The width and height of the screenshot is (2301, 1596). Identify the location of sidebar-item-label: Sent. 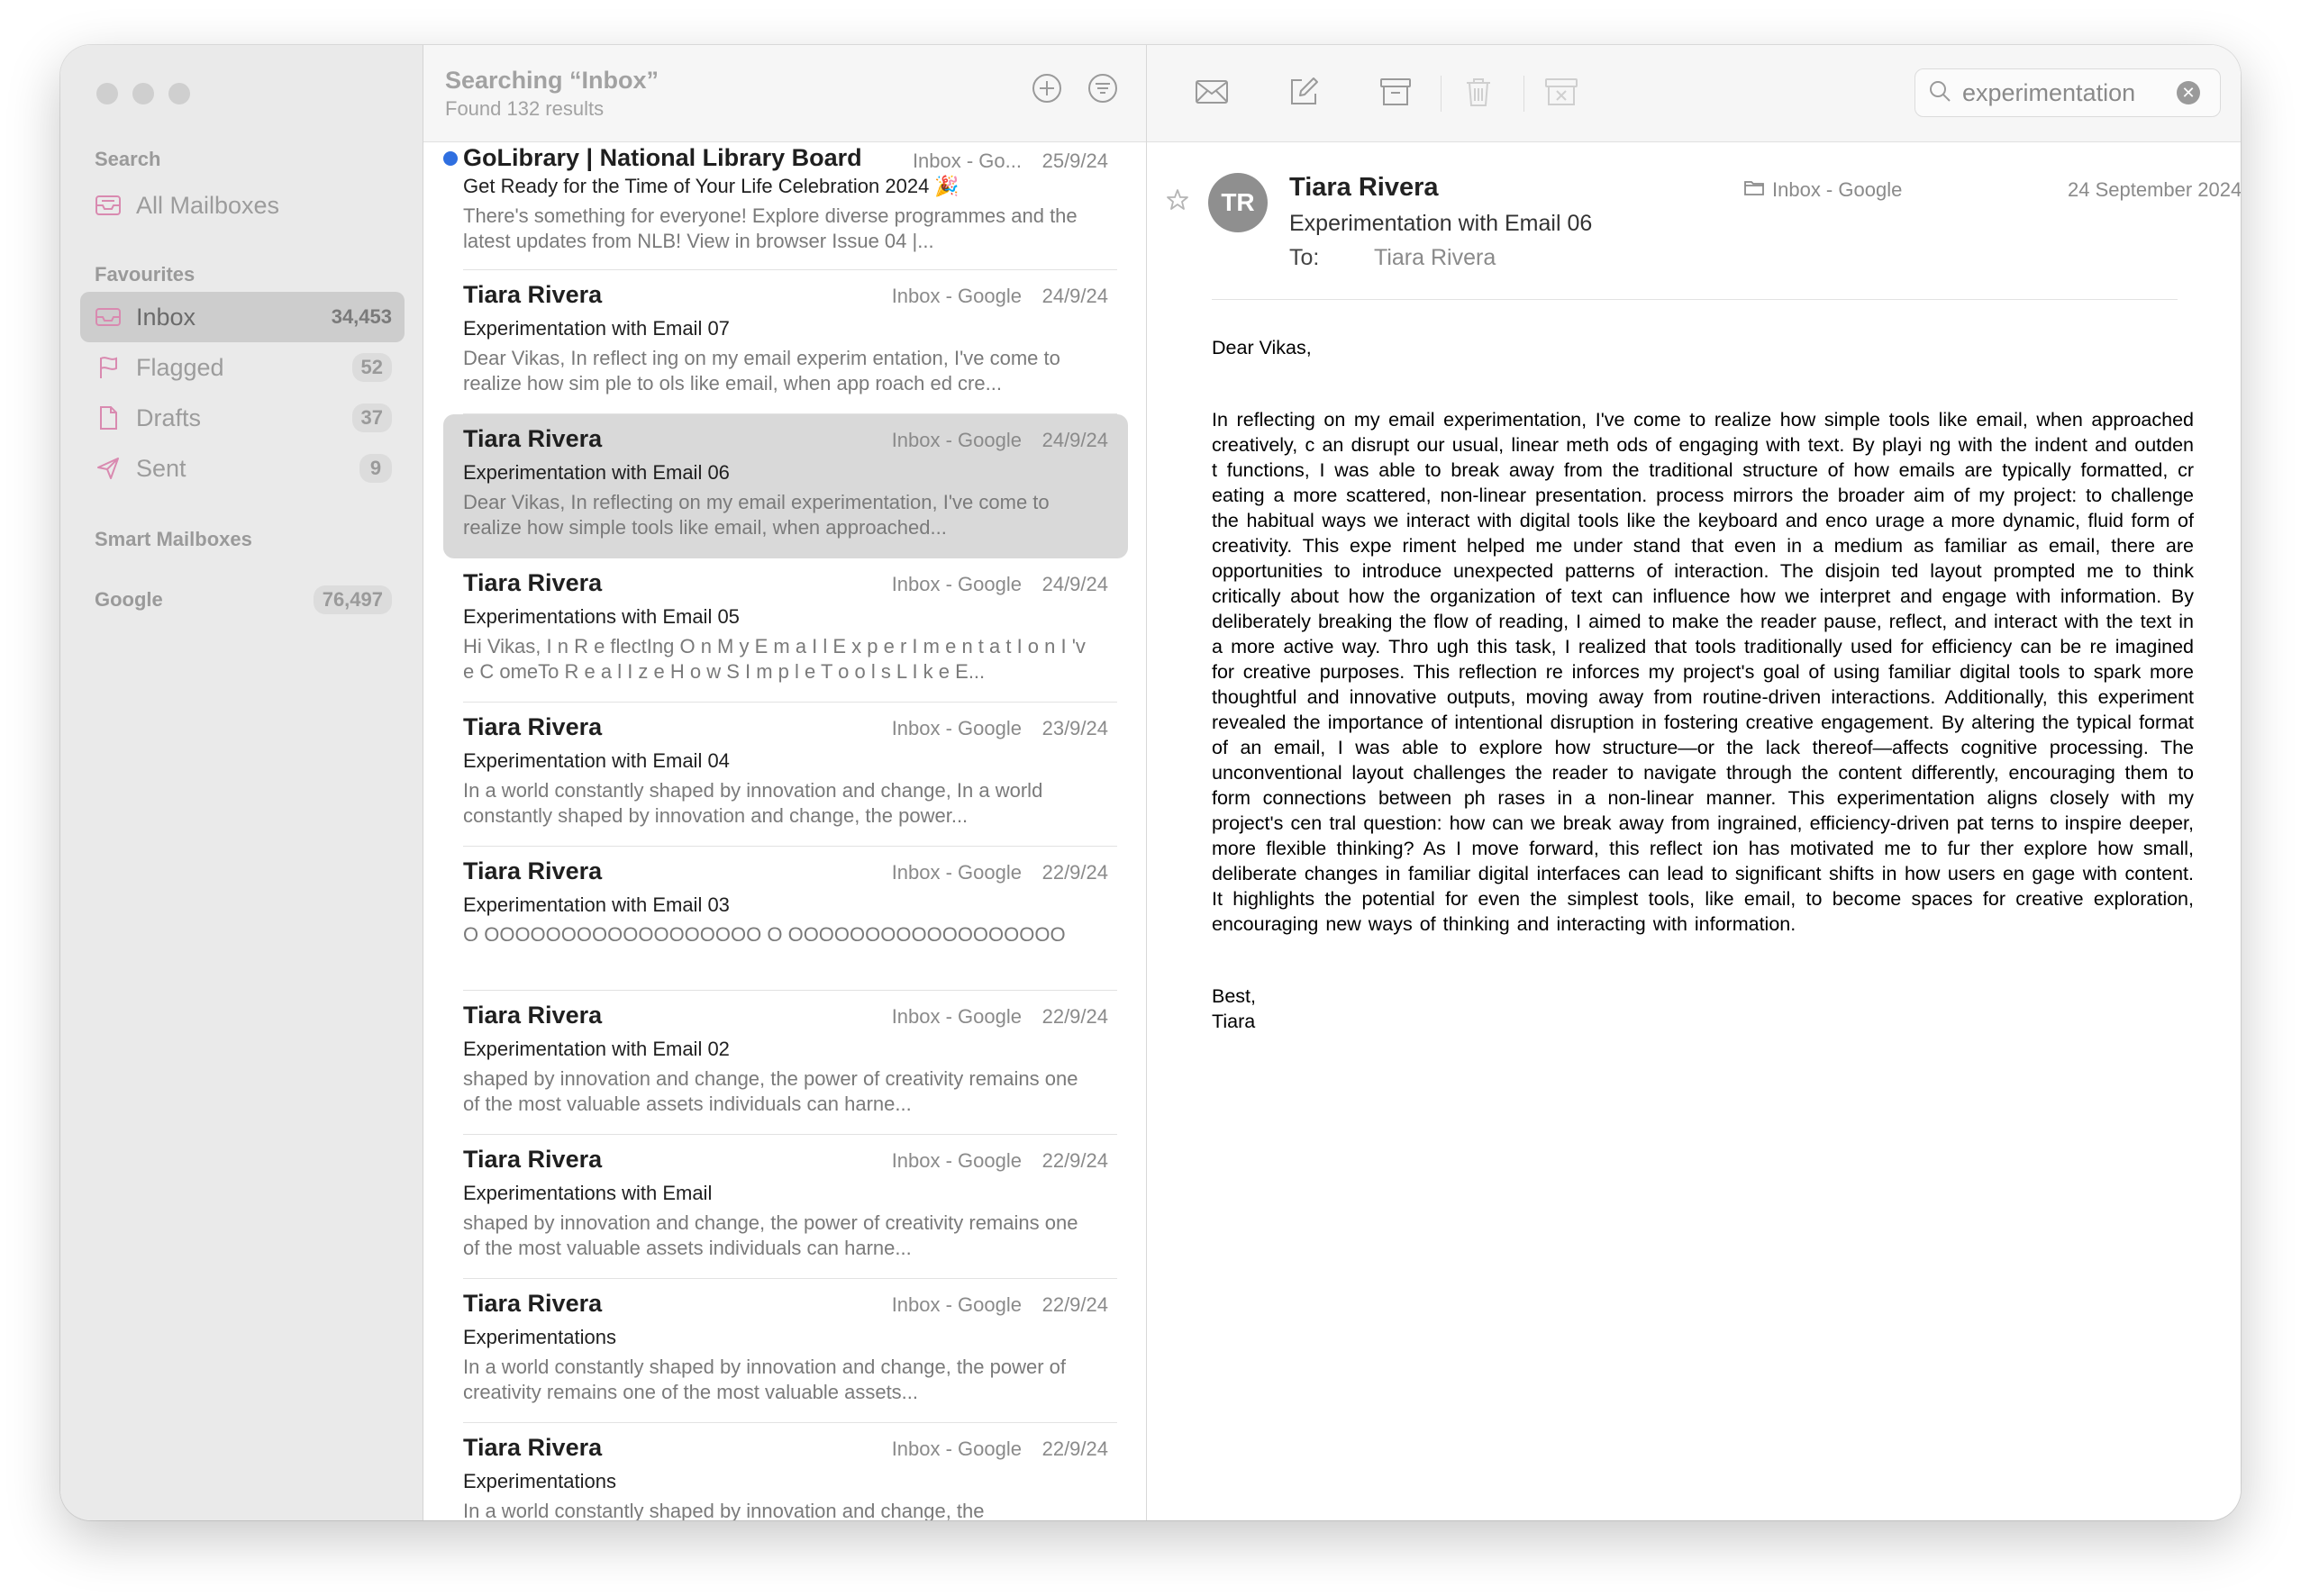
(161, 468).